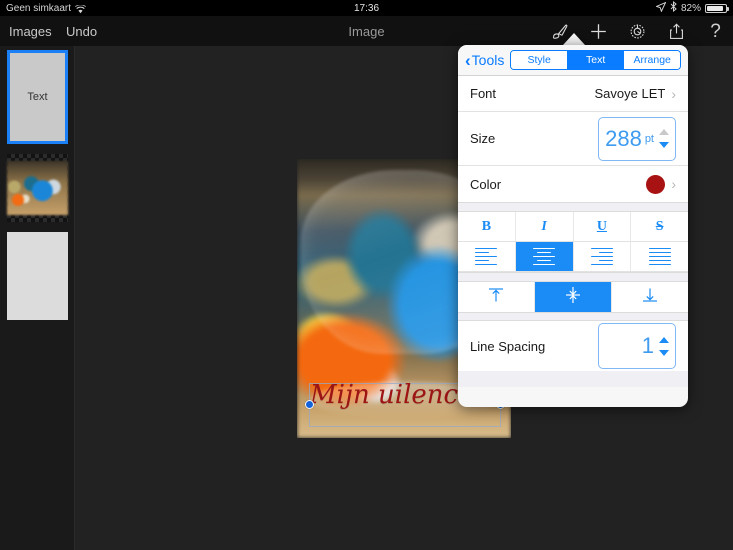 This screenshot has width=733, height=550. What do you see at coordinates (664, 339) in the screenshot?
I see `line-spacing-increase-icon` at bounding box center [664, 339].